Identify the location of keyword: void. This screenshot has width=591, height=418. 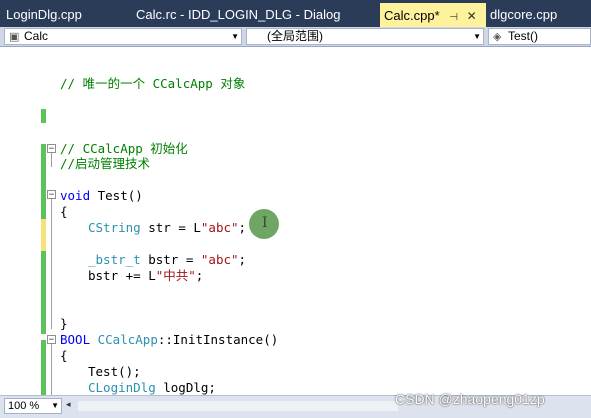
(75, 195).